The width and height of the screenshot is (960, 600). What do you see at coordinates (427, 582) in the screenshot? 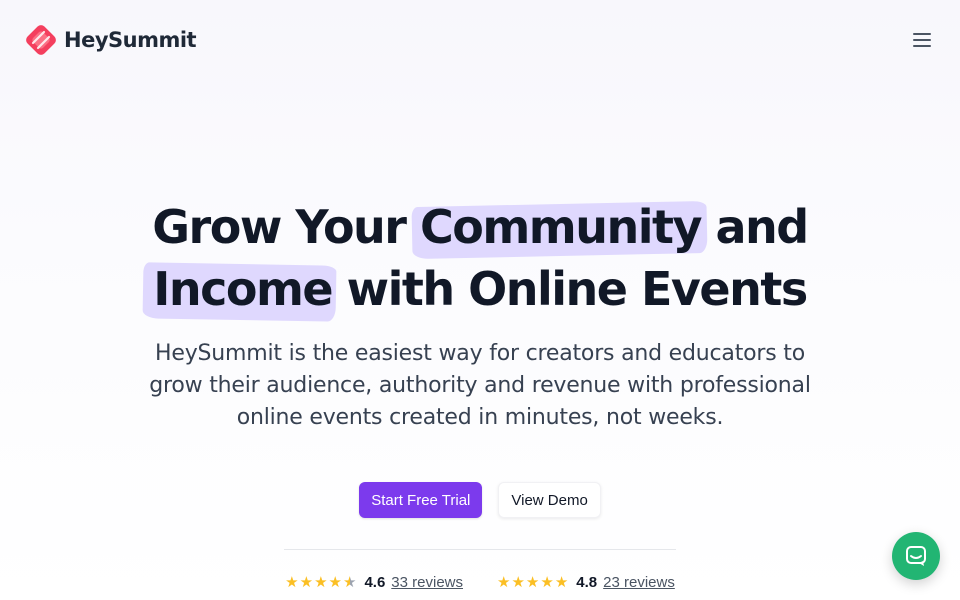
I see `reviews-link: 33 reviews` at bounding box center [427, 582].